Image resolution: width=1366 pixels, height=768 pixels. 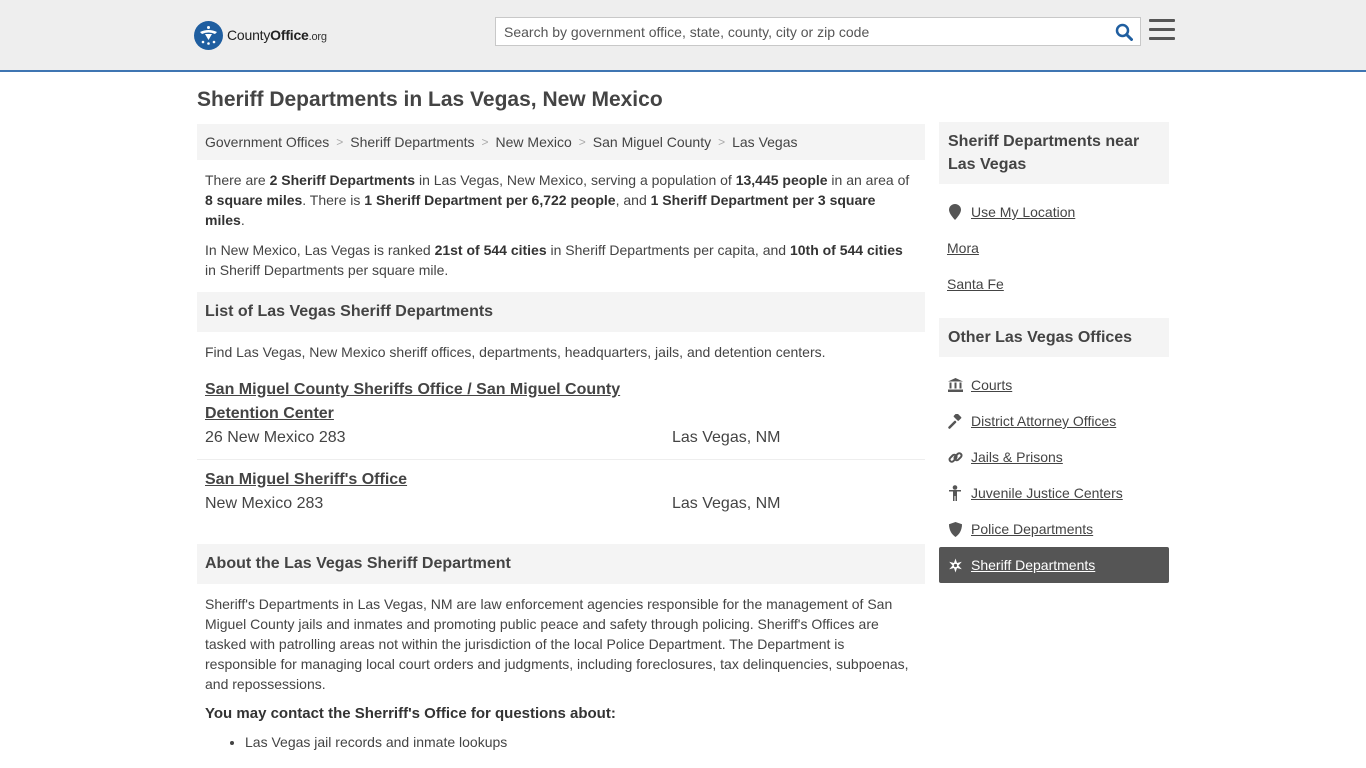 I want to click on site-header: CountyOffice.org, so click(x=683, y=36).